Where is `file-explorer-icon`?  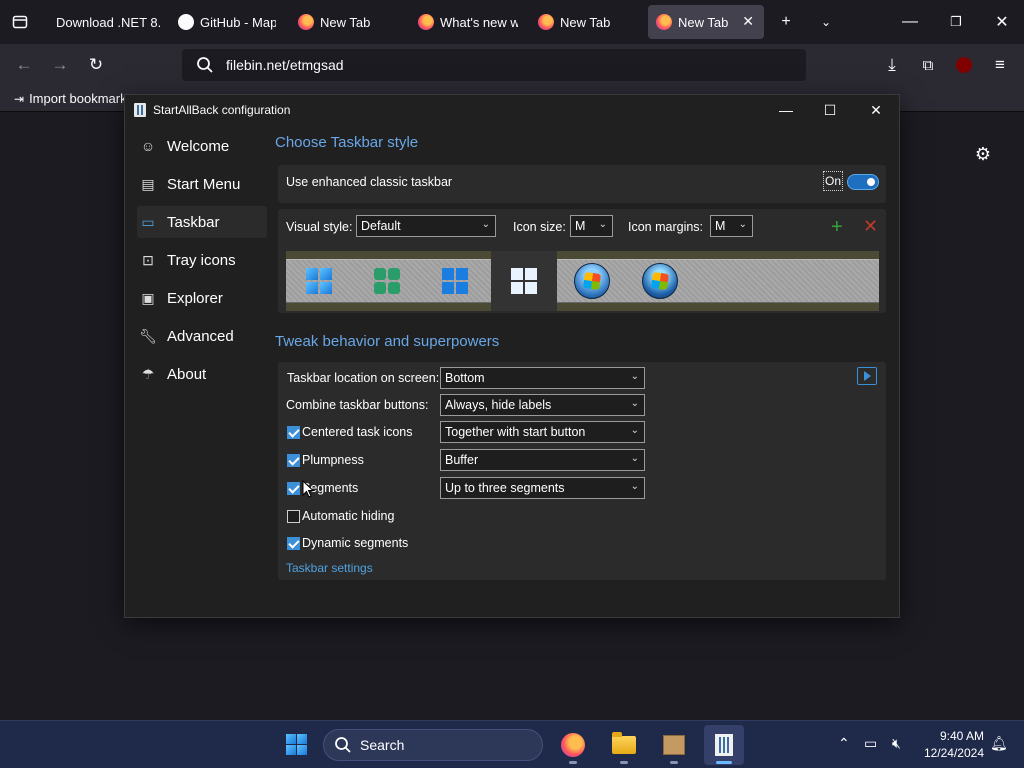
file-explorer-icon is located at coordinates (624, 743).